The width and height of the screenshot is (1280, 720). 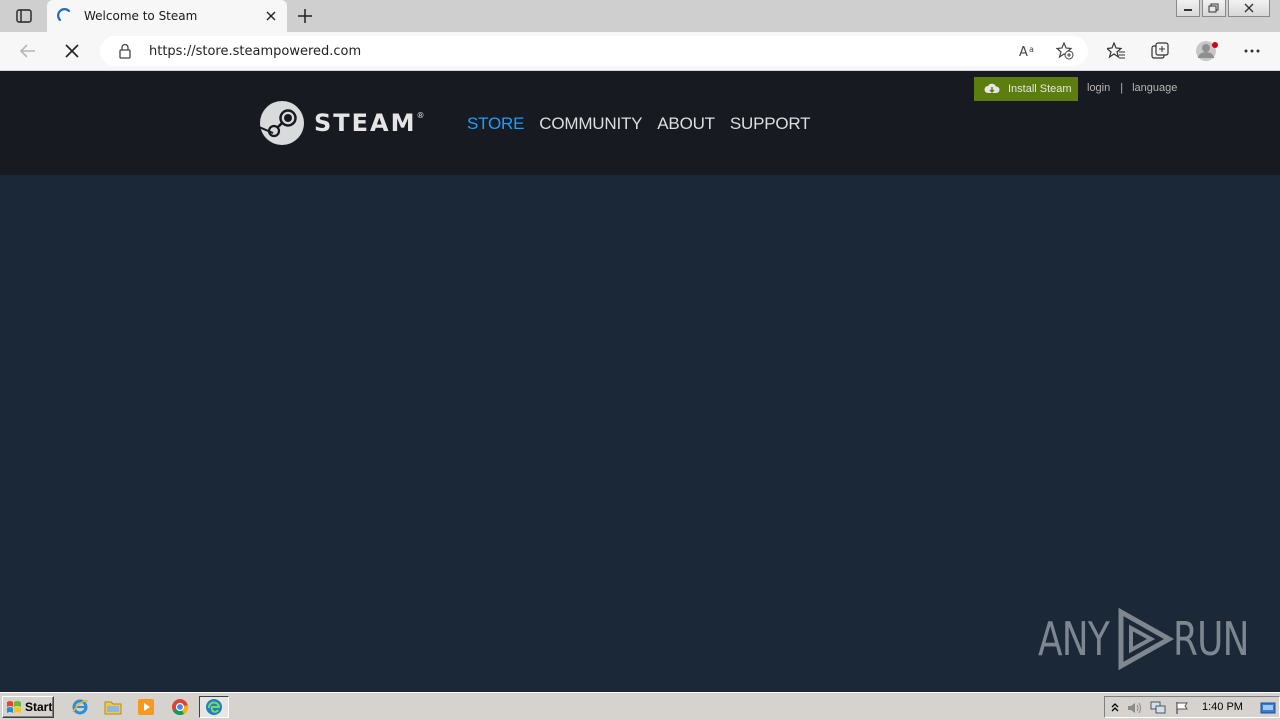 What do you see at coordinates (1098, 88) in the screenshot?
I see `login-link: login` at bounding box center [1098, 88].